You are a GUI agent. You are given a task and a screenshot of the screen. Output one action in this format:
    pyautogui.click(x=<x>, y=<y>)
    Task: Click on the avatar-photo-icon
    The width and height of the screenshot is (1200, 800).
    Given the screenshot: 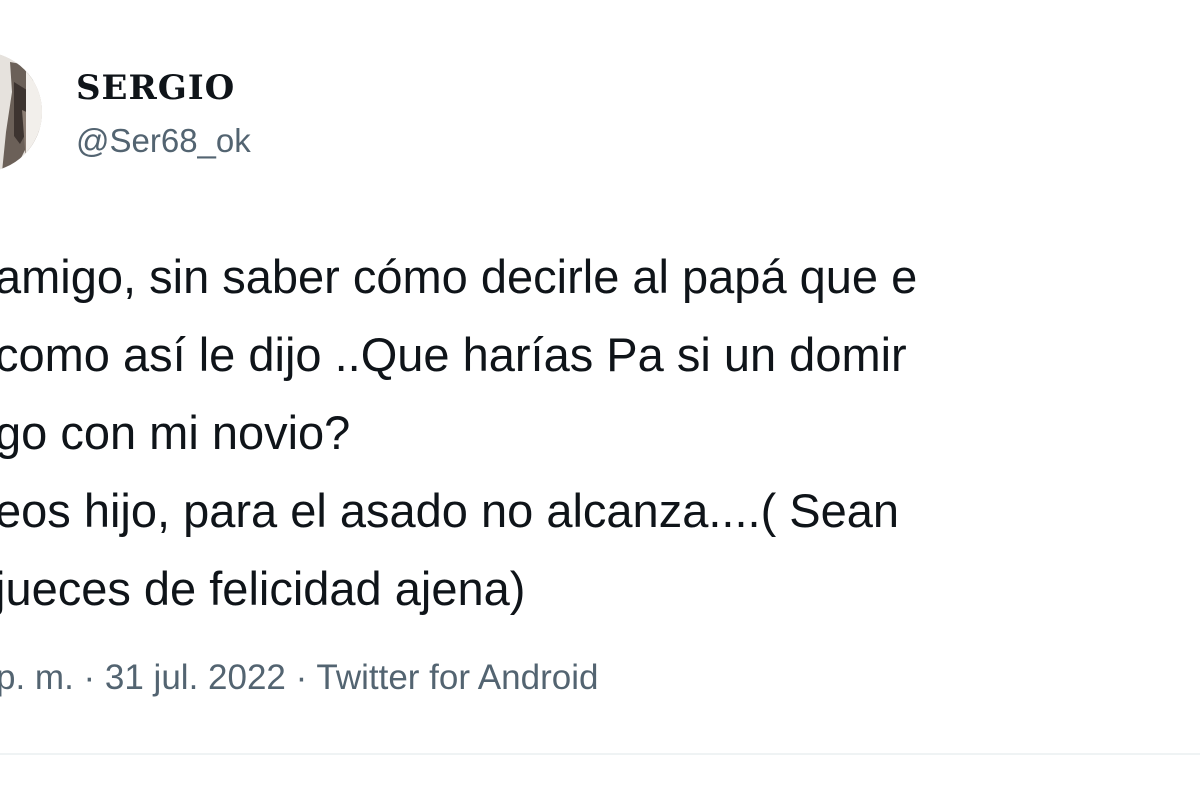 What is the action you would take?
    pyautogui.click(x=21, y=112)
    